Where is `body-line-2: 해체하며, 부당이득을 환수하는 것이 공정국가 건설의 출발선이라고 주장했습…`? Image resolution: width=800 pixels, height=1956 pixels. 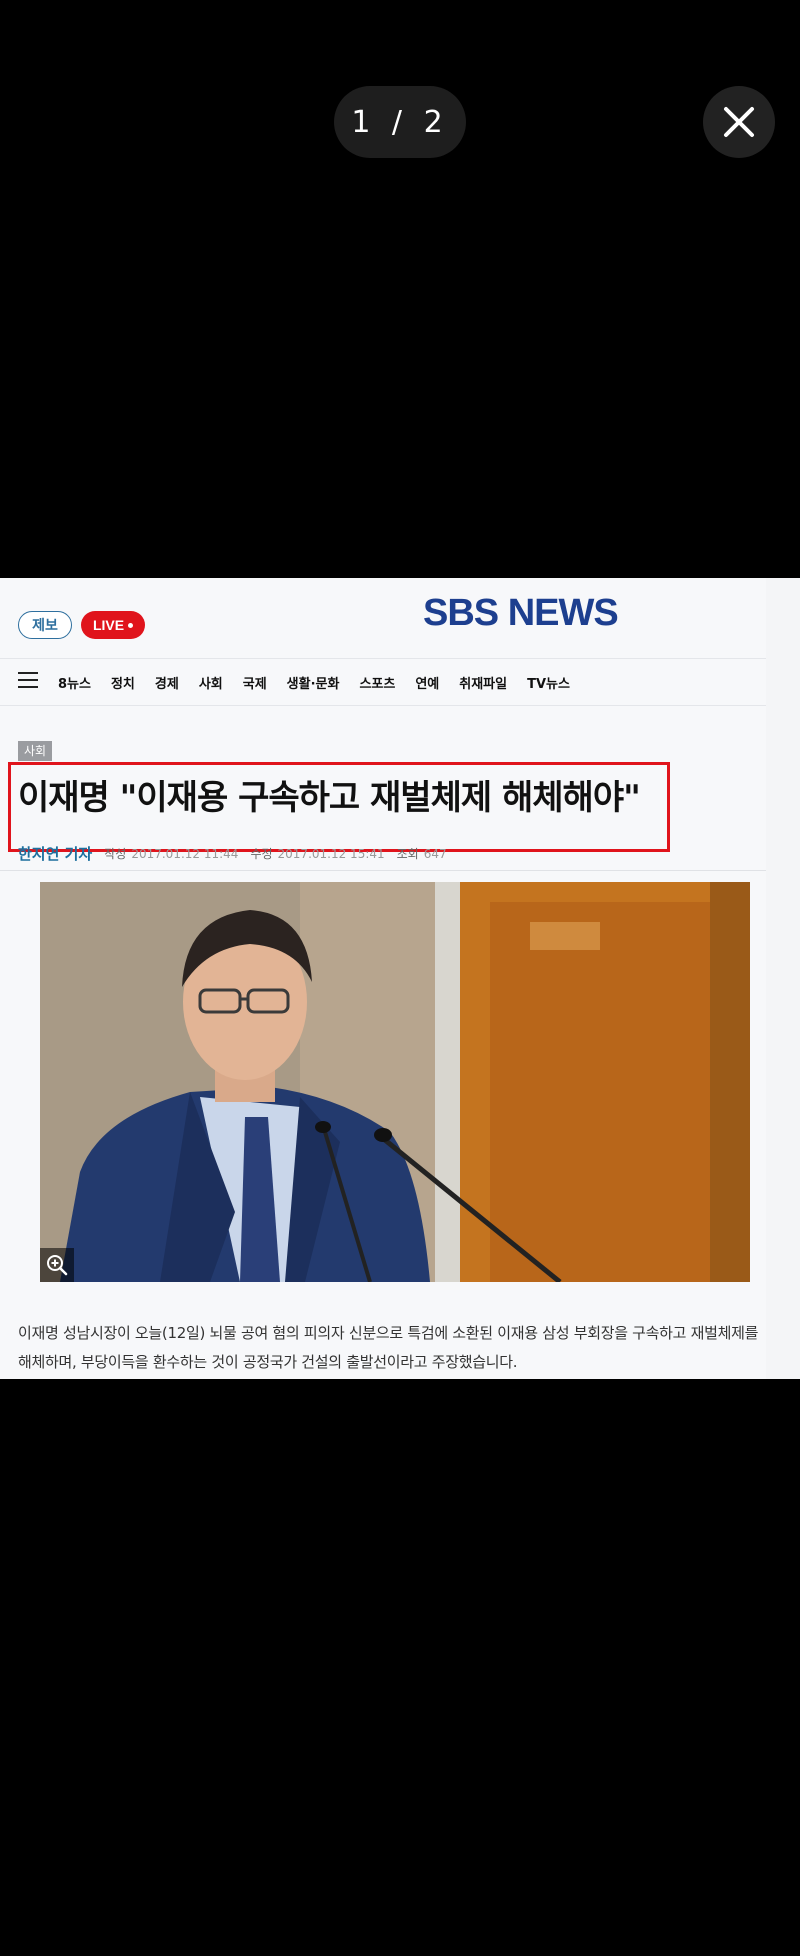
body-line-2: 해체하며, 부당이득을 환수하는 것이 공정국가 건설의 출발선이라고 주장했습… is located at coordinates (268, 1362).